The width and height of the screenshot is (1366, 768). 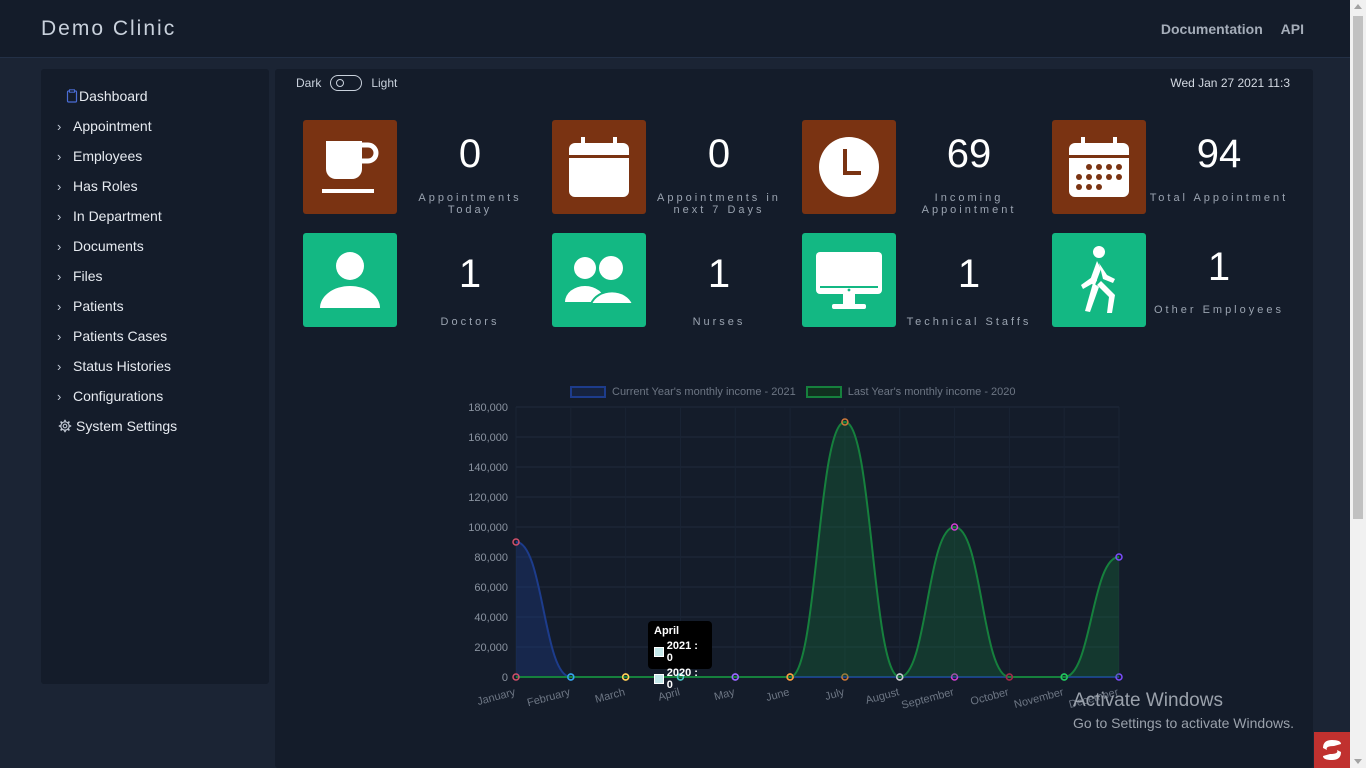 I want to click on incoming-appointment-label: Incoming Appointment, so click(x=969, y=204).